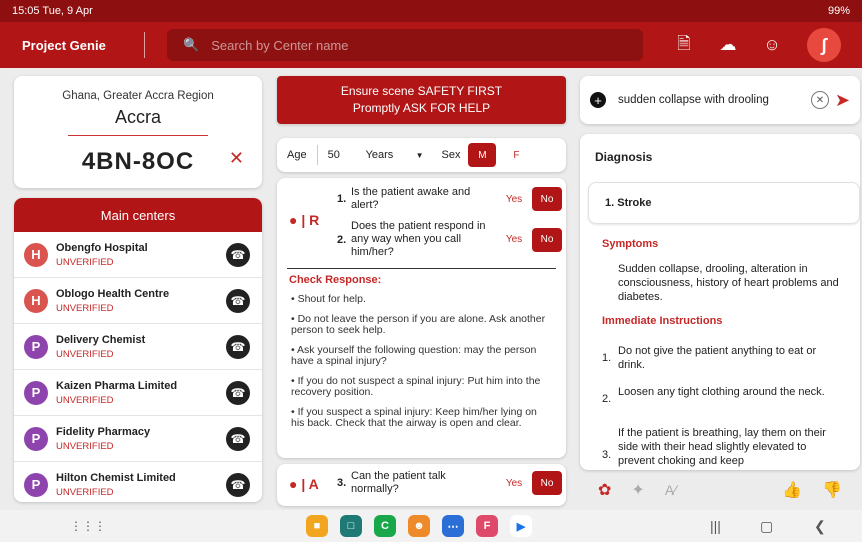 The width and height of the screenshot is (862, 542). I want to click on home-icon: ▢, so click(766, 526).